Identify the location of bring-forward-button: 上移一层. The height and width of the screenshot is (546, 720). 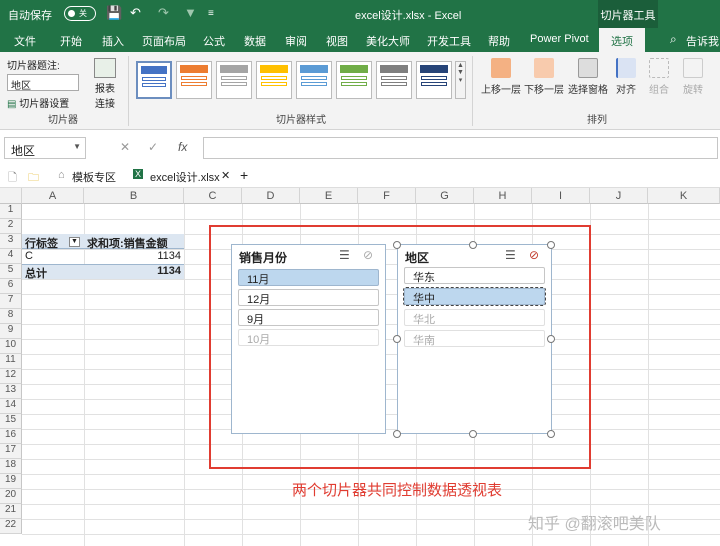
(501, 77).